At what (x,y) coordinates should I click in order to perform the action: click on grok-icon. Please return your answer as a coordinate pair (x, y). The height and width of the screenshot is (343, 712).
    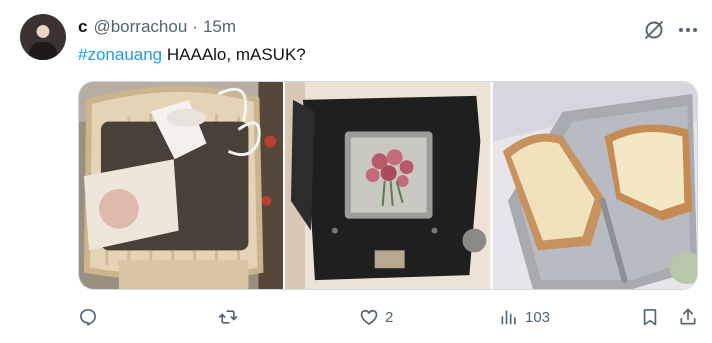
    Looking at the image, I should click on (654, 30).